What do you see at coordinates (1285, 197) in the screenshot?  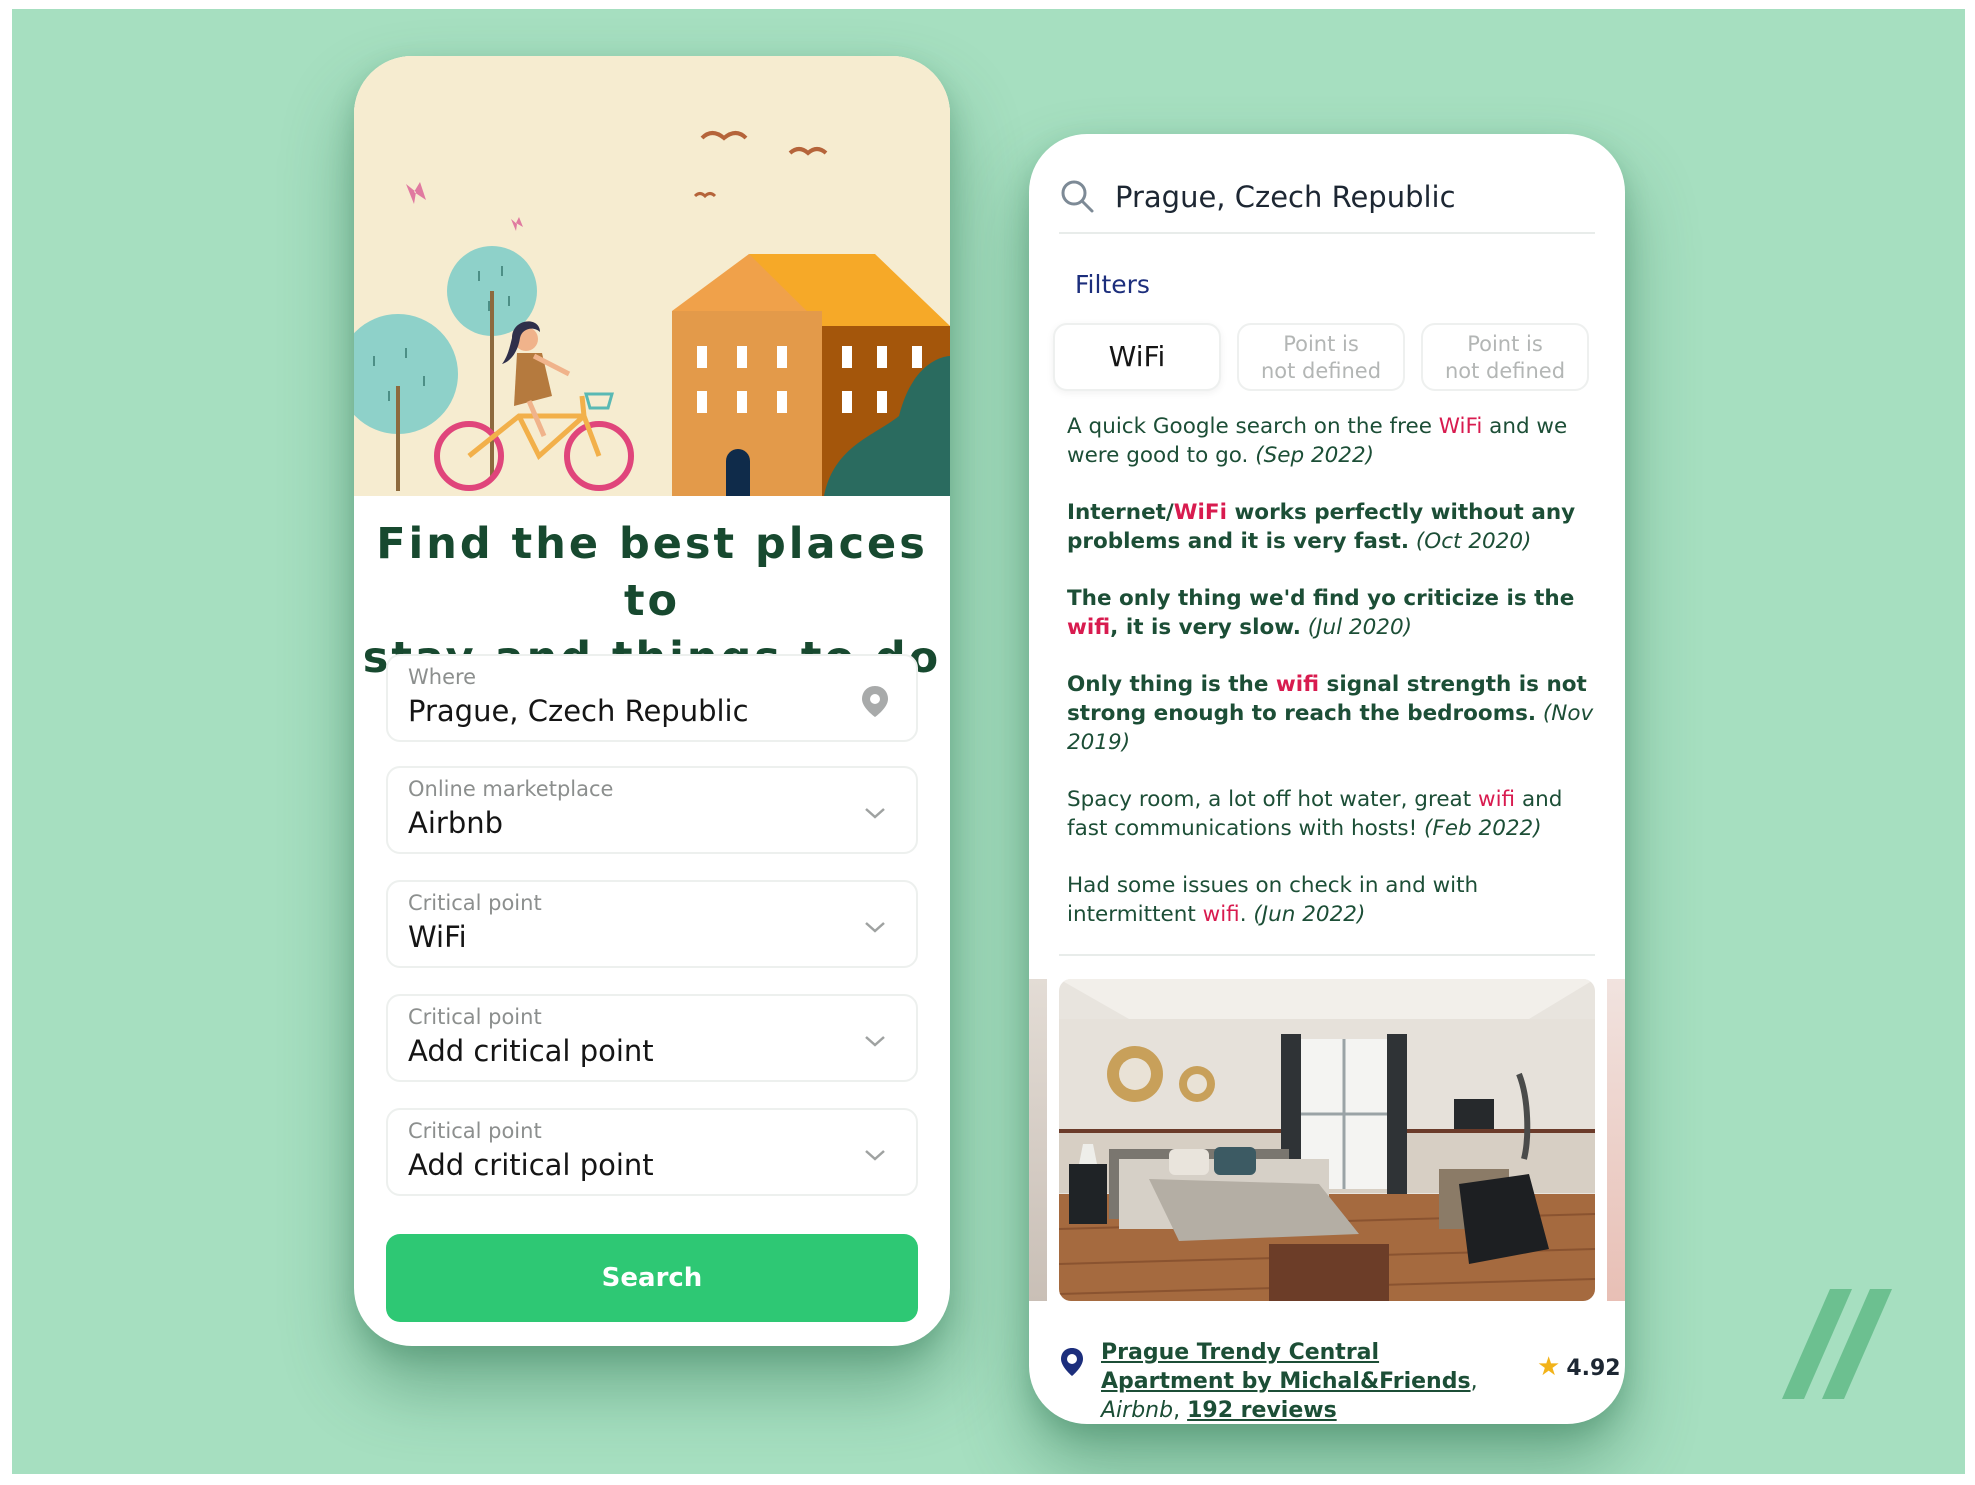 I see `search-input: Prague, Czech Republic` at bounding box center [1285, 197].